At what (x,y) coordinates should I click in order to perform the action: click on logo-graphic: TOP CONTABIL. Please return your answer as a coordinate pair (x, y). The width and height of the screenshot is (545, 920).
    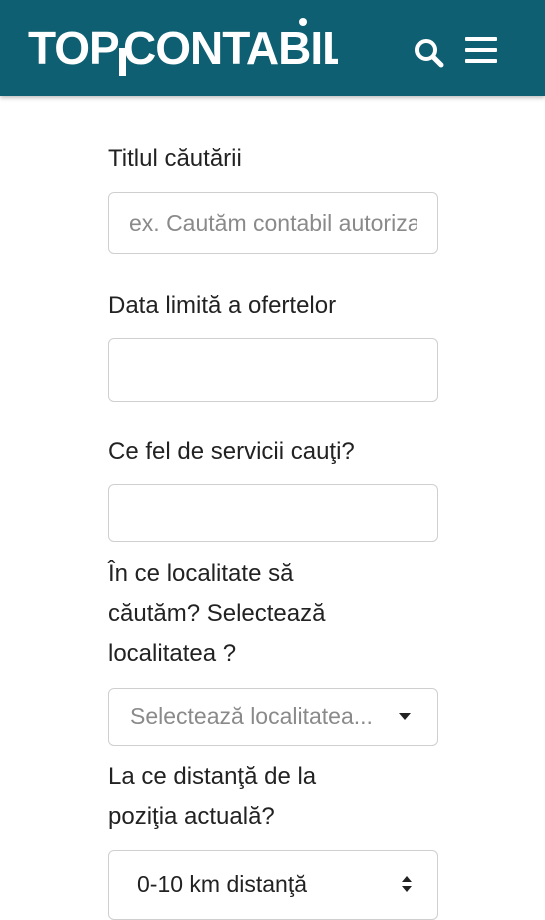
    Looking at the image, I should click on (183, 47).